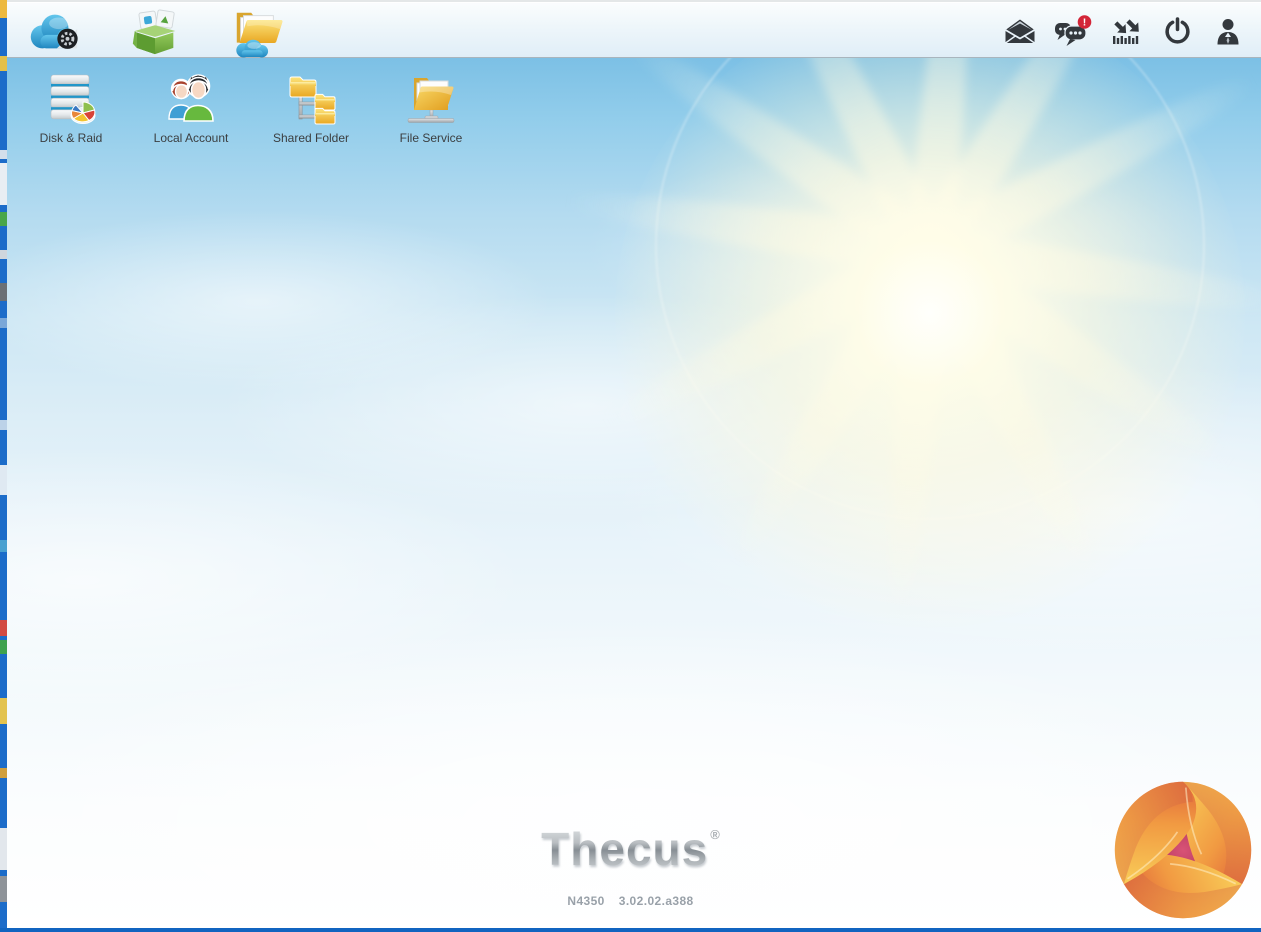  I want to click on brand-text: Thecus, so click(625, 849).